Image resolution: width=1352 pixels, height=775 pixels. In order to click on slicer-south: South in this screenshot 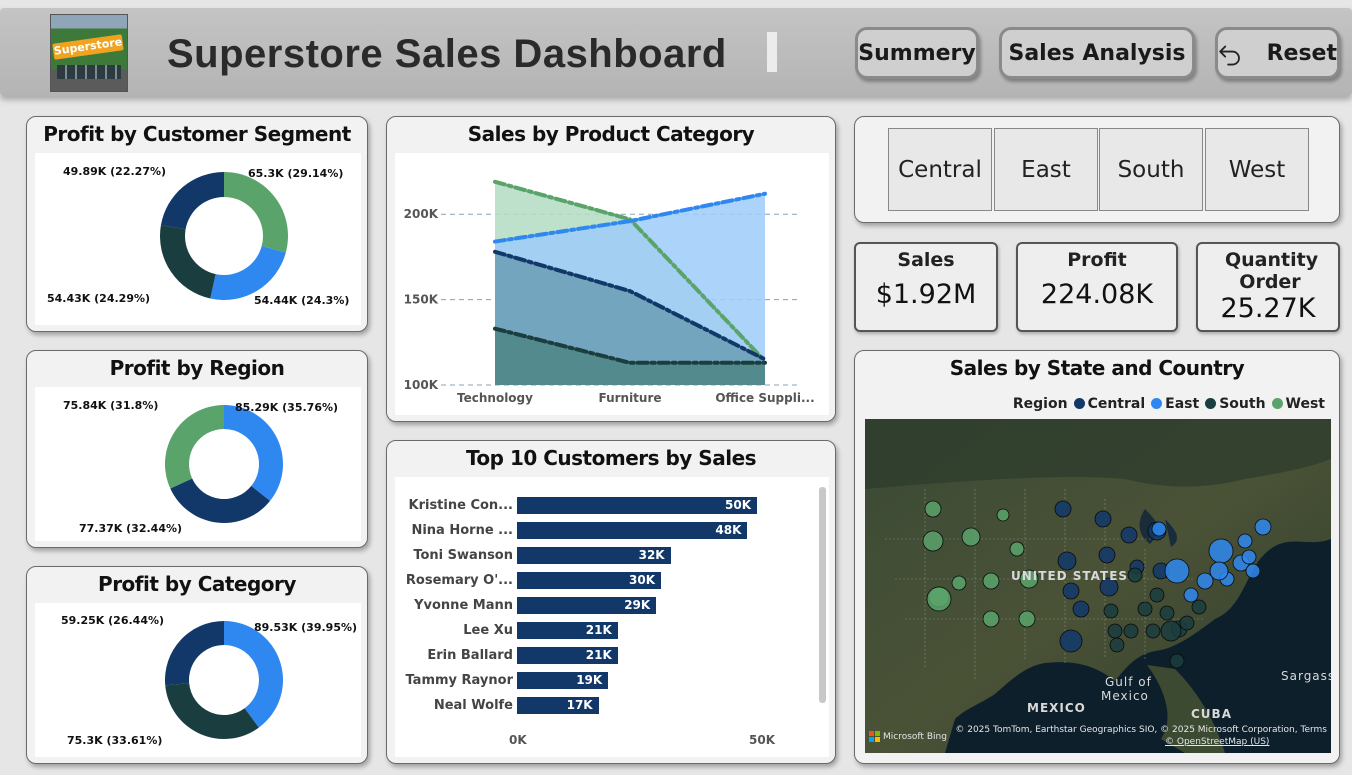, I will do `click(1151, 169)`.